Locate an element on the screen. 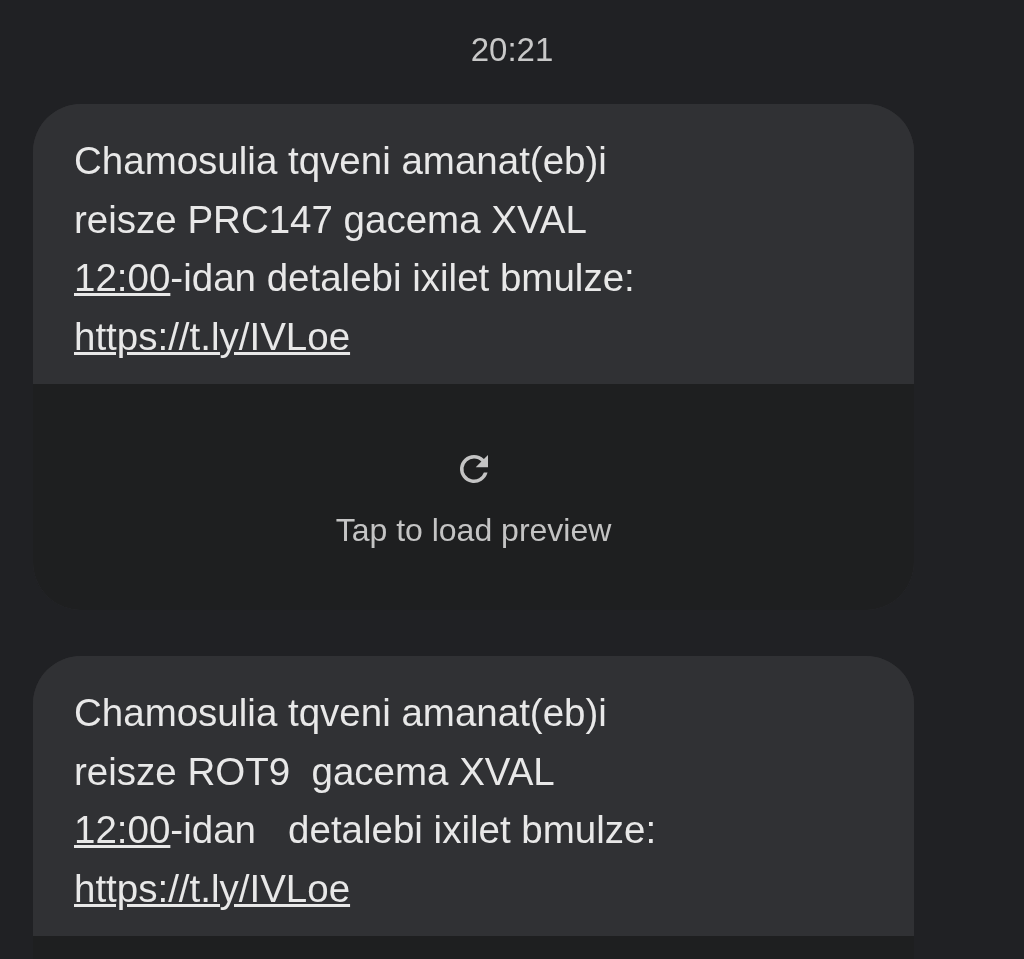  message-text: Chamosulia tqveni amanat(eb)i reisze PRC147 gacema XVAL 12:00-idan detalebi ixilet bmulze: https://t.ly/IVLoe is located at coordinates (355, 249).